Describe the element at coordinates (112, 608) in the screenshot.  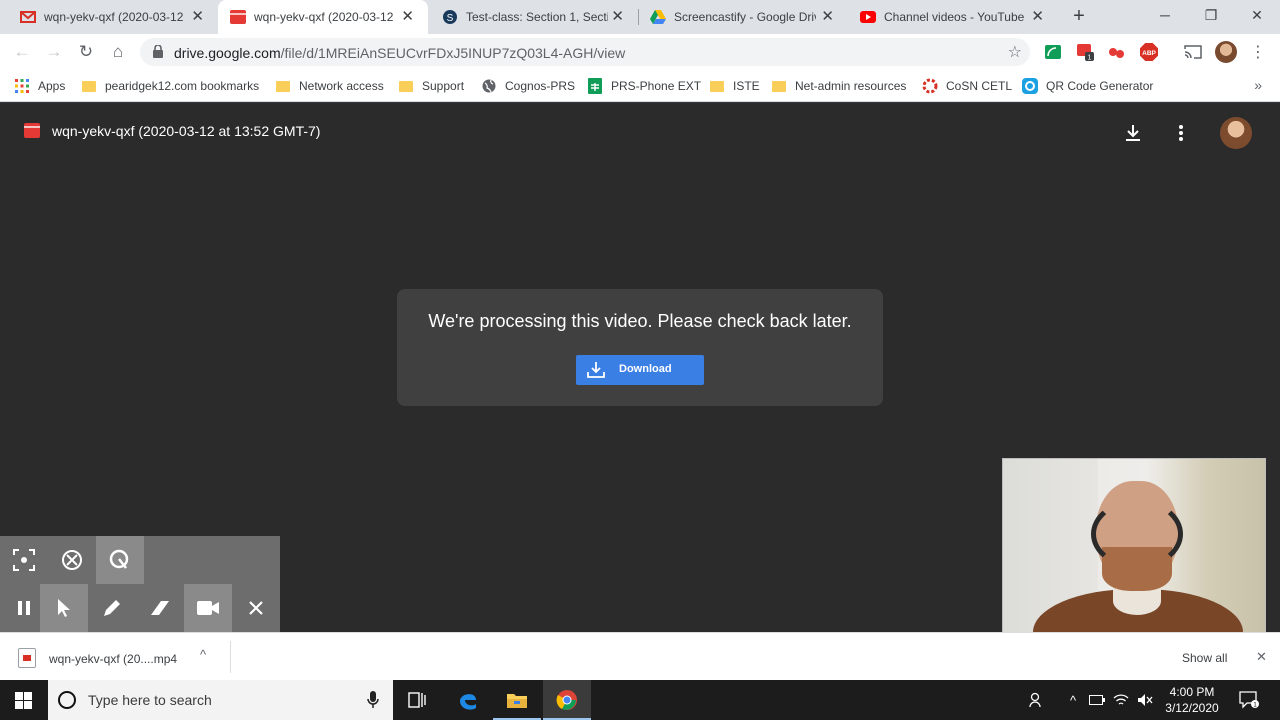
I see `pen-tool-button` at that location.